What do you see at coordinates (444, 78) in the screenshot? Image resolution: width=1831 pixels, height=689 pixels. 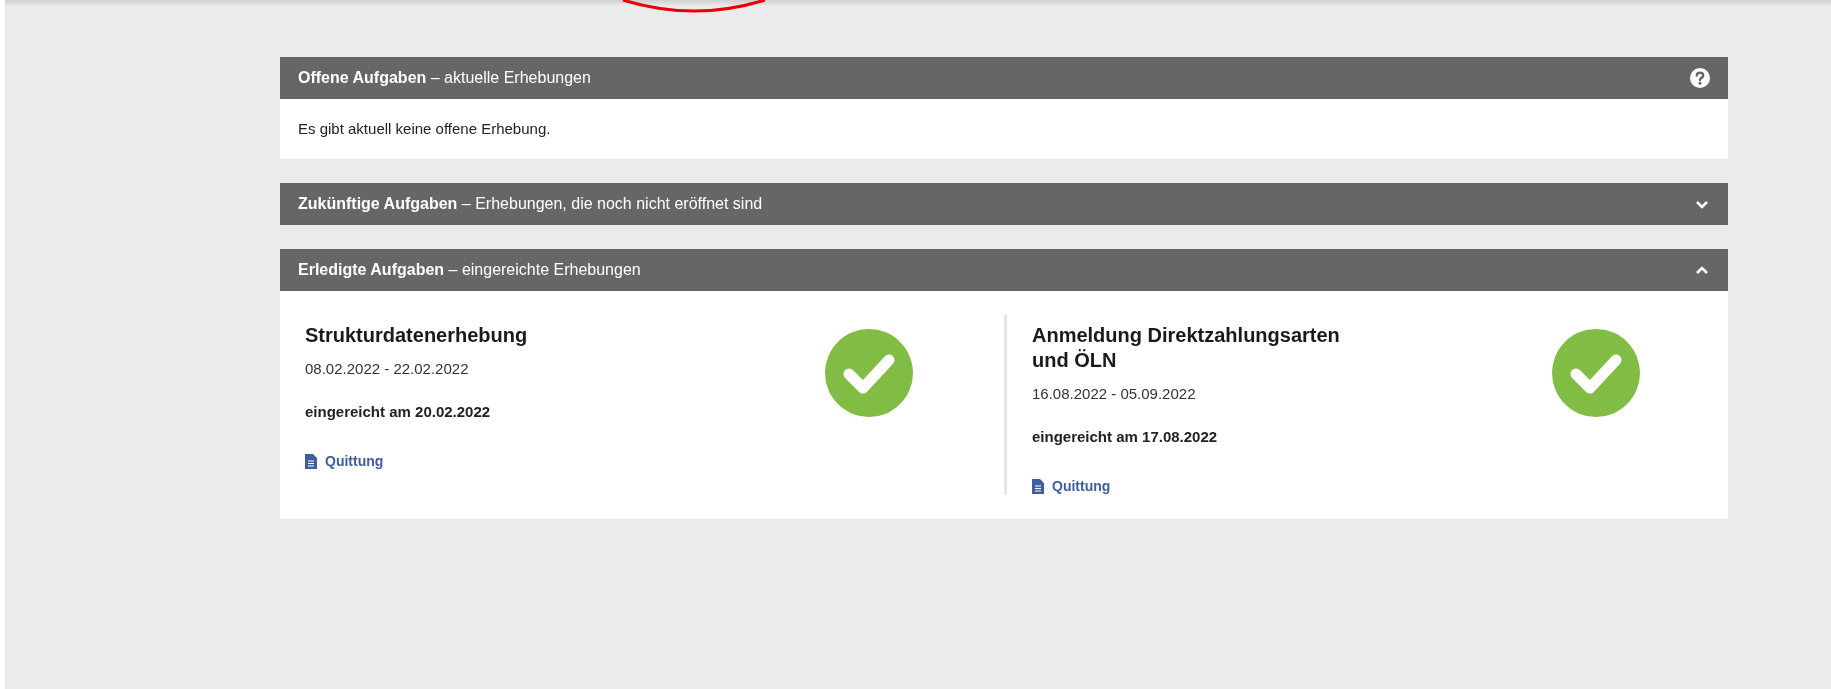 I see `panel-title: Offene Aufgaben – aktuelle Erhebungen` at bounding box center [444, 78].